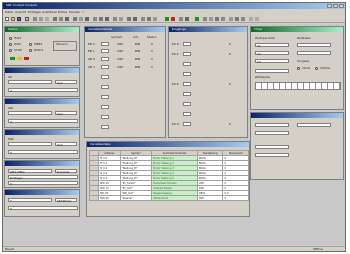 The image size is (350, 254). What do you see at coordinates (125, 29) in the screenshot?
I see `variable-table-title-bar: Variablentabelle` at bounding box center [125, 29].